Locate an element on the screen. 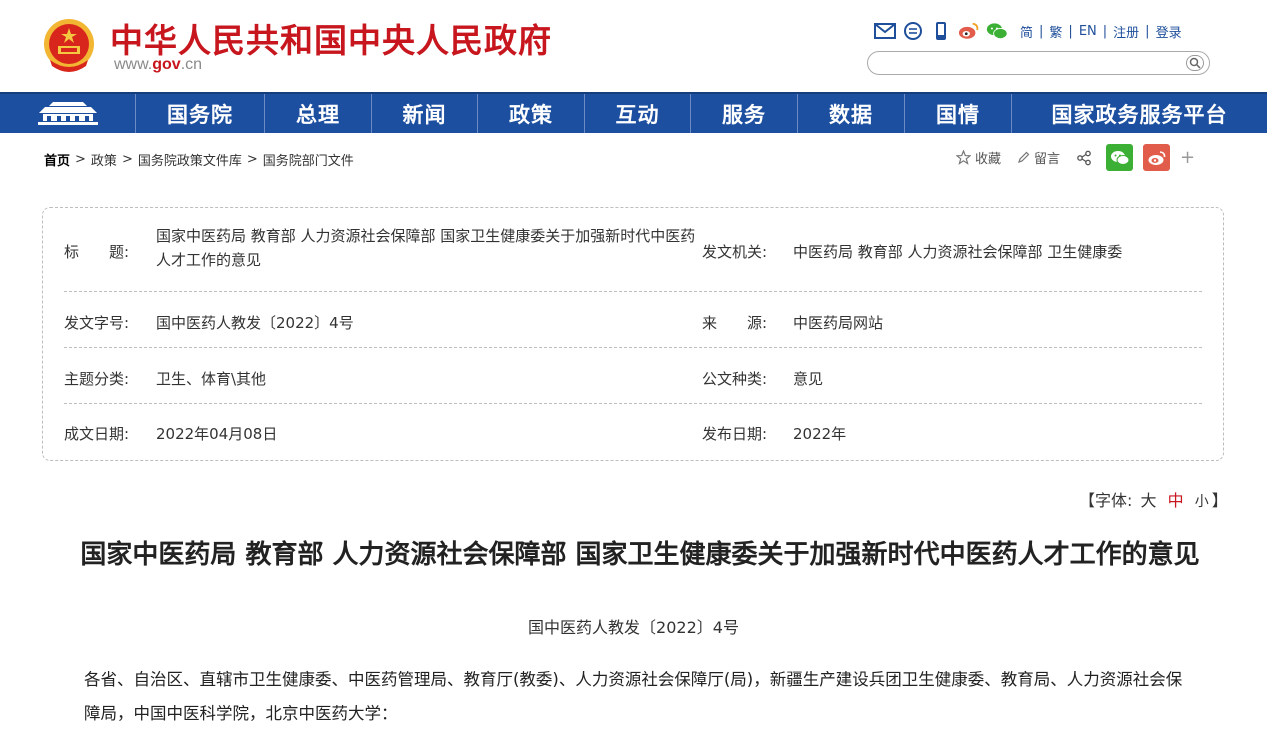  nav-item-services: 服务 is located at coordinates (744, 113).